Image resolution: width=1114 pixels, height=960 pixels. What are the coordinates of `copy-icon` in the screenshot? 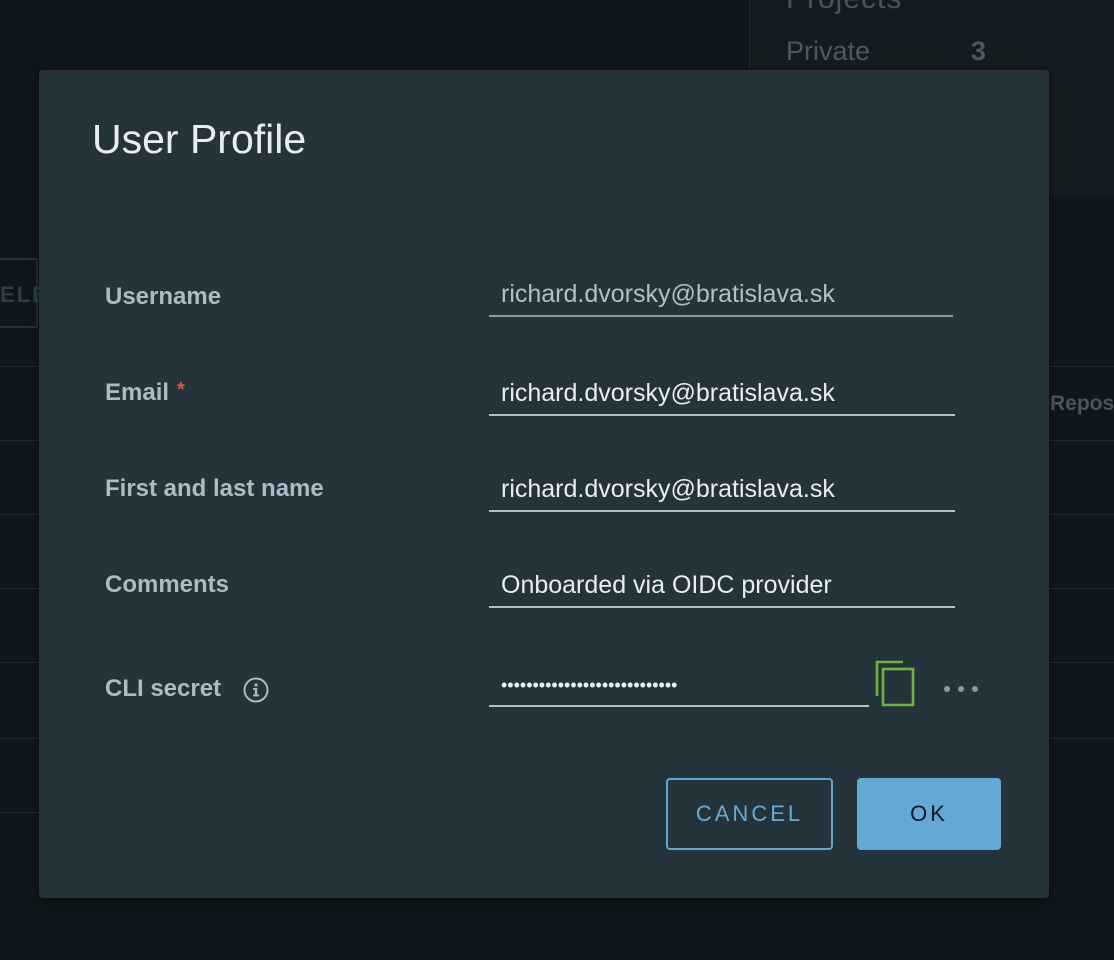 It's located at (896, 684).